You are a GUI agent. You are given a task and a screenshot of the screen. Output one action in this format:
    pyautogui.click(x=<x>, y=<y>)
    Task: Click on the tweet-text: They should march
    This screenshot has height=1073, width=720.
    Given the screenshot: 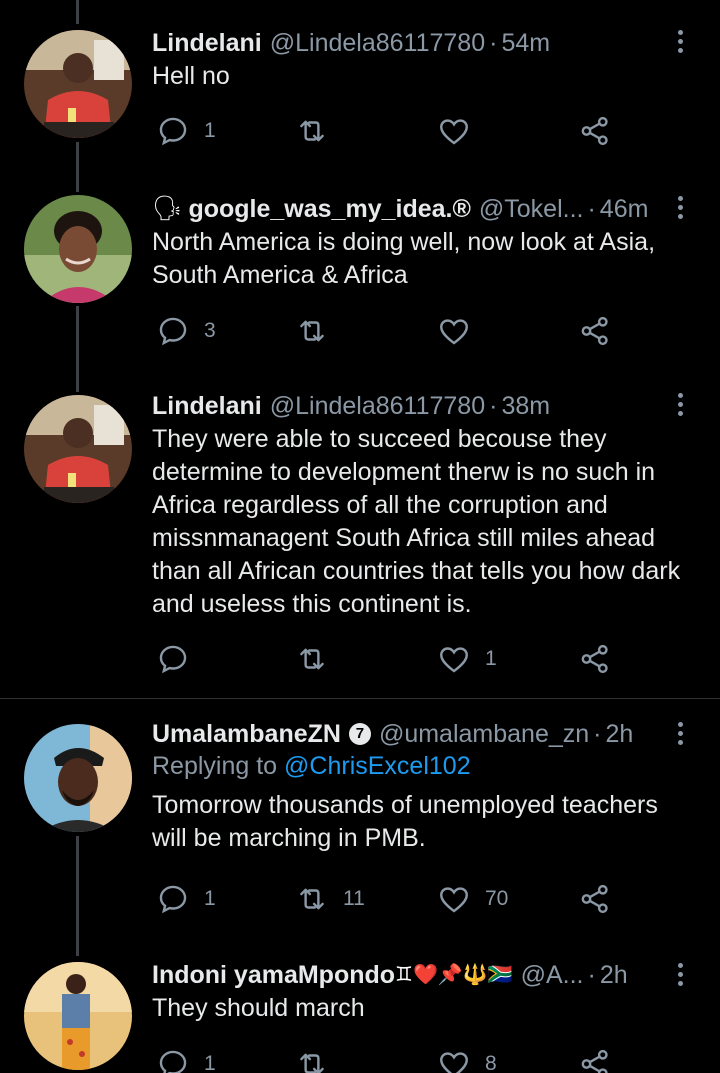 What is the action you would take?
    pyautogui.click(x=258, y=1008)
    